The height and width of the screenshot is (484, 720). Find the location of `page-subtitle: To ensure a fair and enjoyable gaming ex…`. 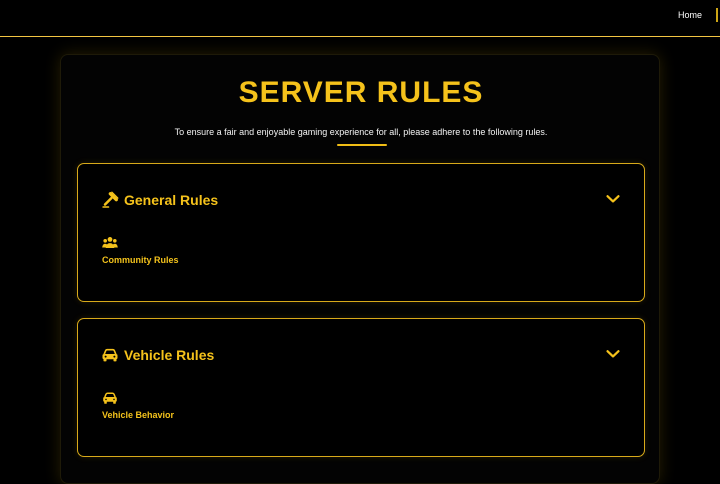

page-subtitle: To ensure a fair and enjoyable gaming ex… is located at coordinates (361, 132).